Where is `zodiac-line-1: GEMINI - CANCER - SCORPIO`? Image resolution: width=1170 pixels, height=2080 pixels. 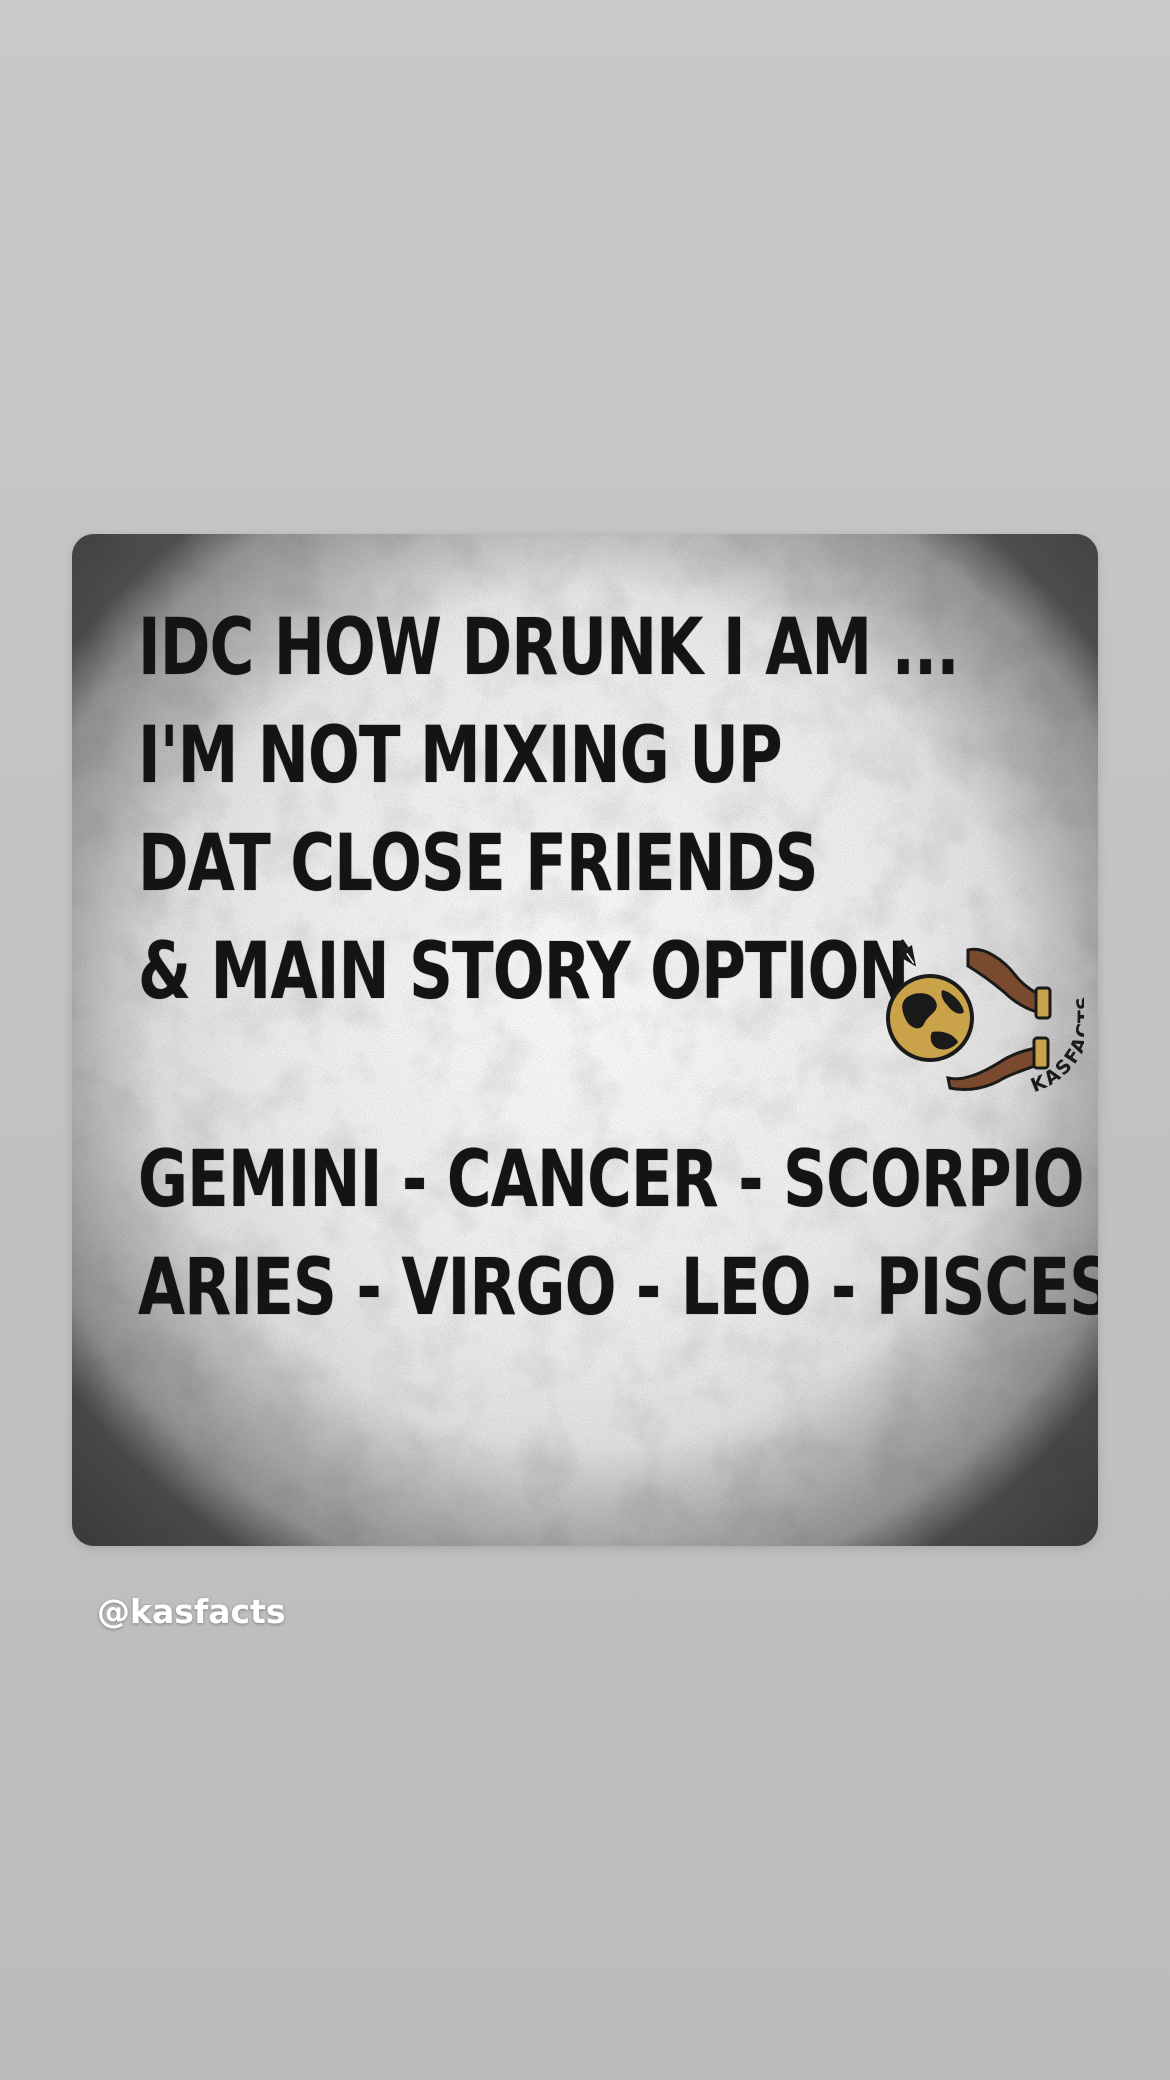 zodiac-line-1: GEMINI - CANCER - SCORPIO is located at coordinates (611, 1180).